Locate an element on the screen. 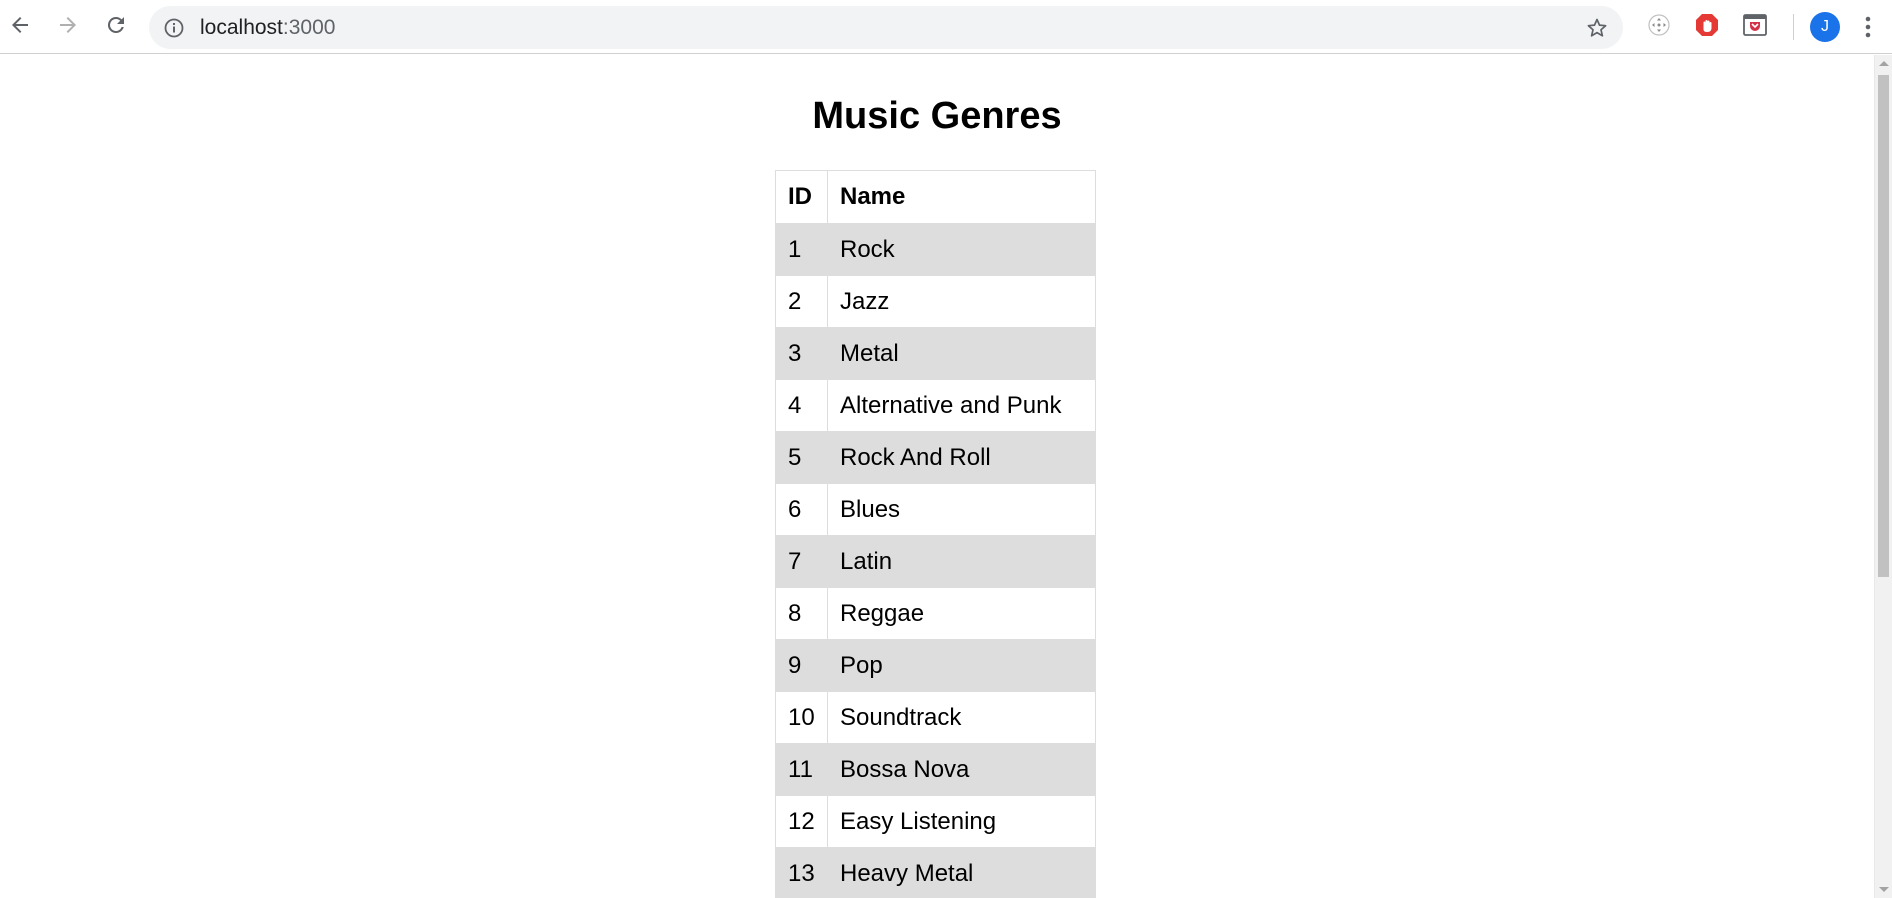 The image size is (1892, 898). genre-id-cell: 7 is located at coordinates (801, 561).